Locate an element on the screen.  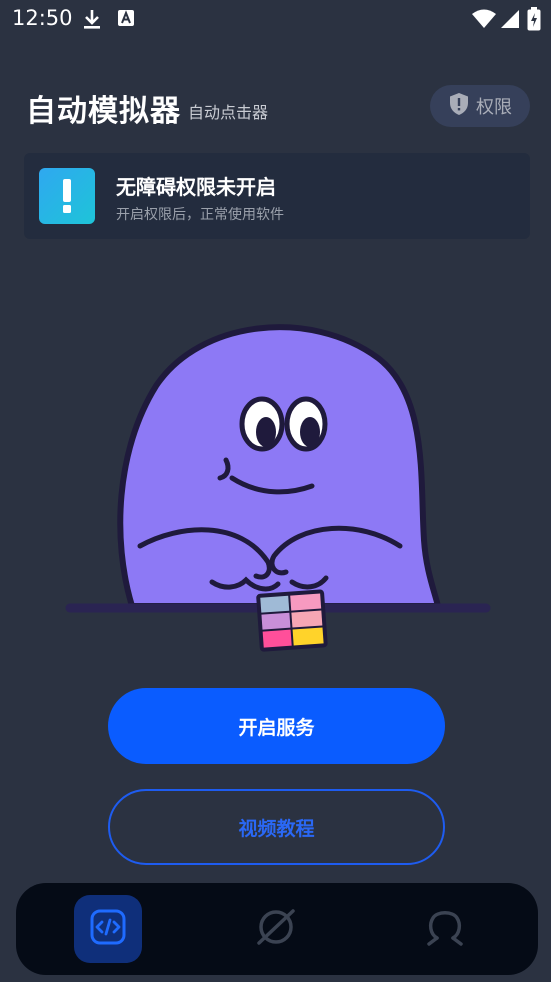
header: 自动模拟器 自动点击器 权限 is located at coordinates (275, 108).